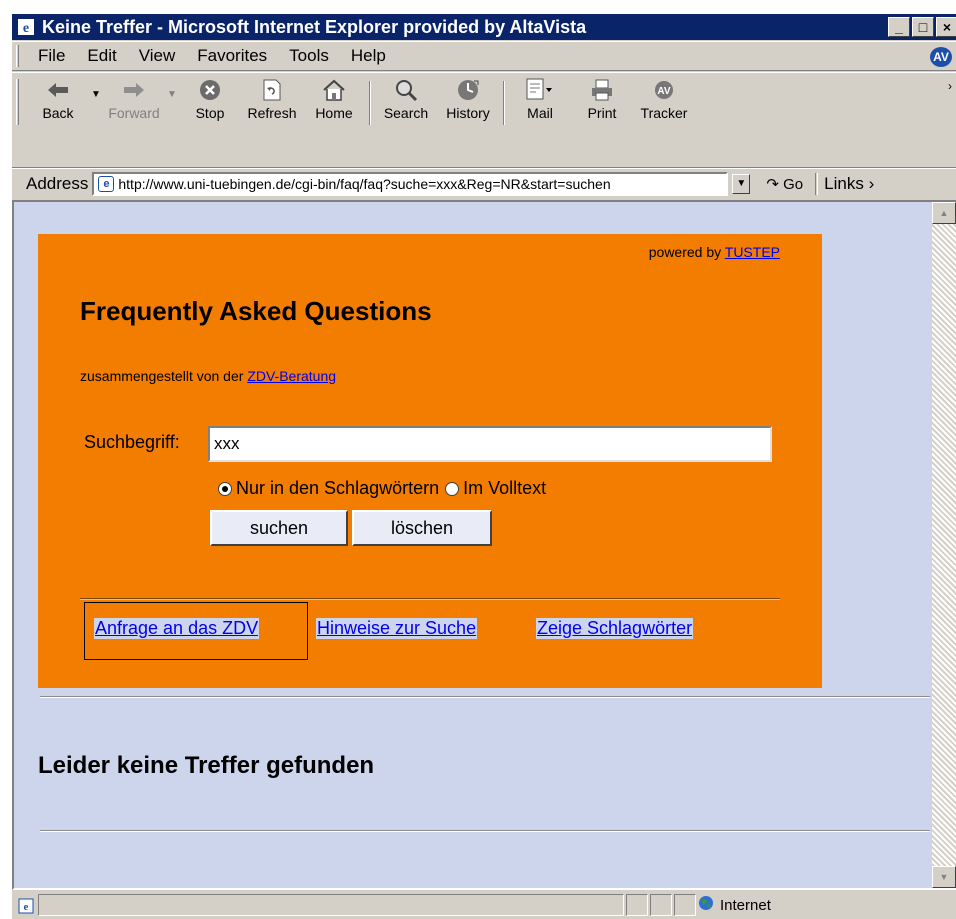  What do you see at coordinates (57, 183) in the screenshot?
I see `address-label: Address` at bounding box center [57, 183].